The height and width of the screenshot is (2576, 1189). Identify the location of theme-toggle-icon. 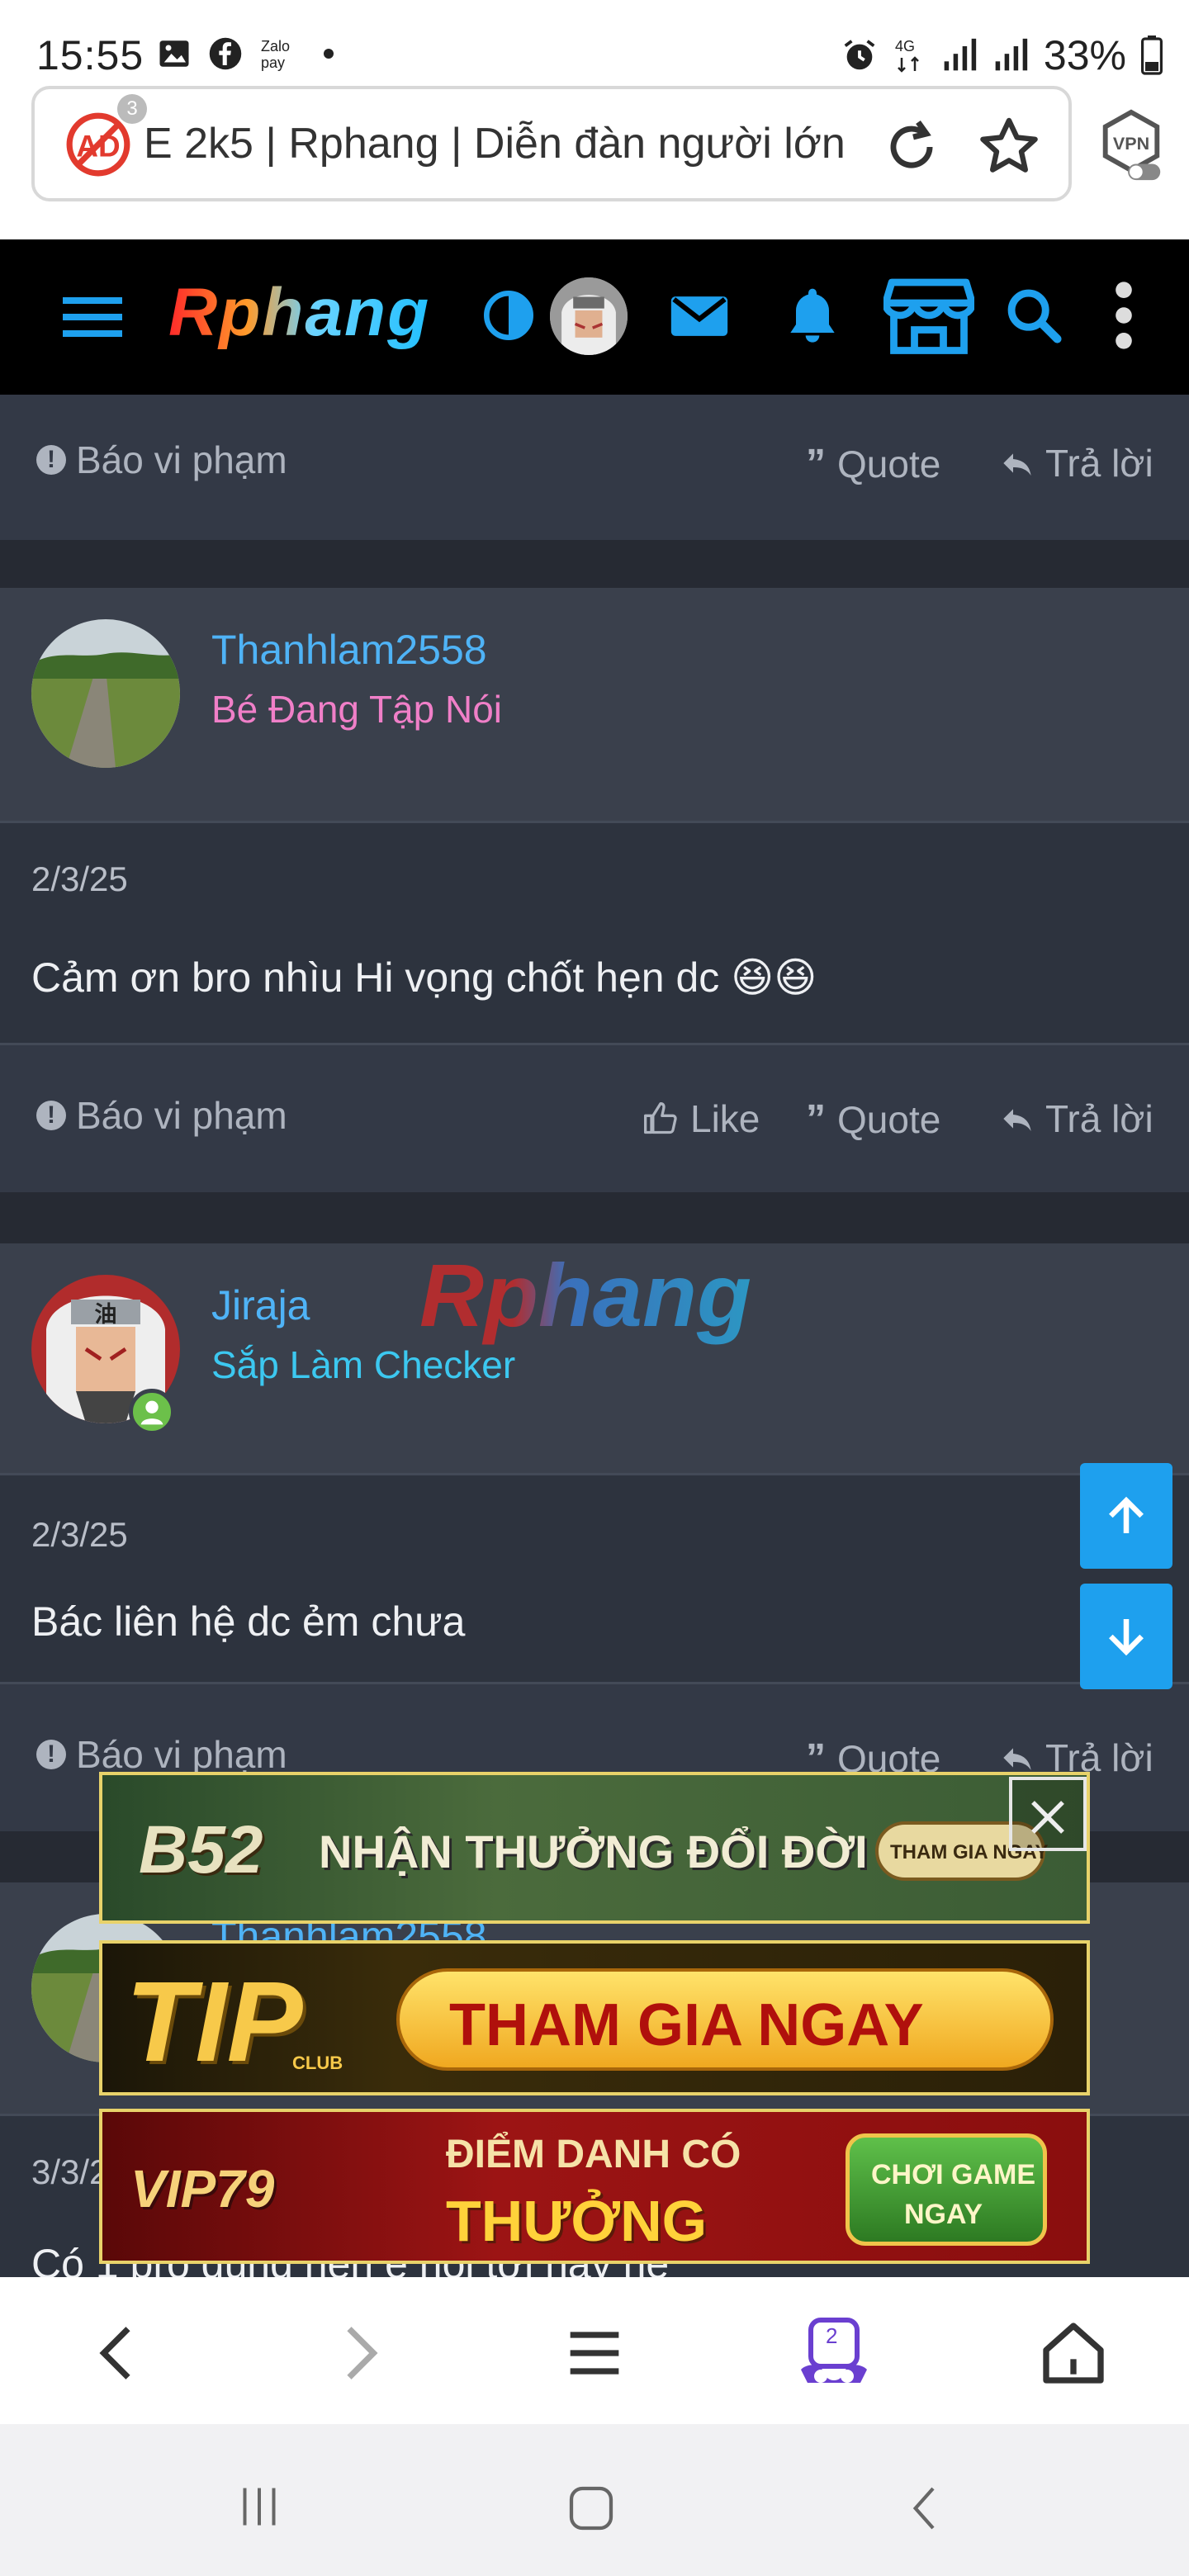
(508, 315).